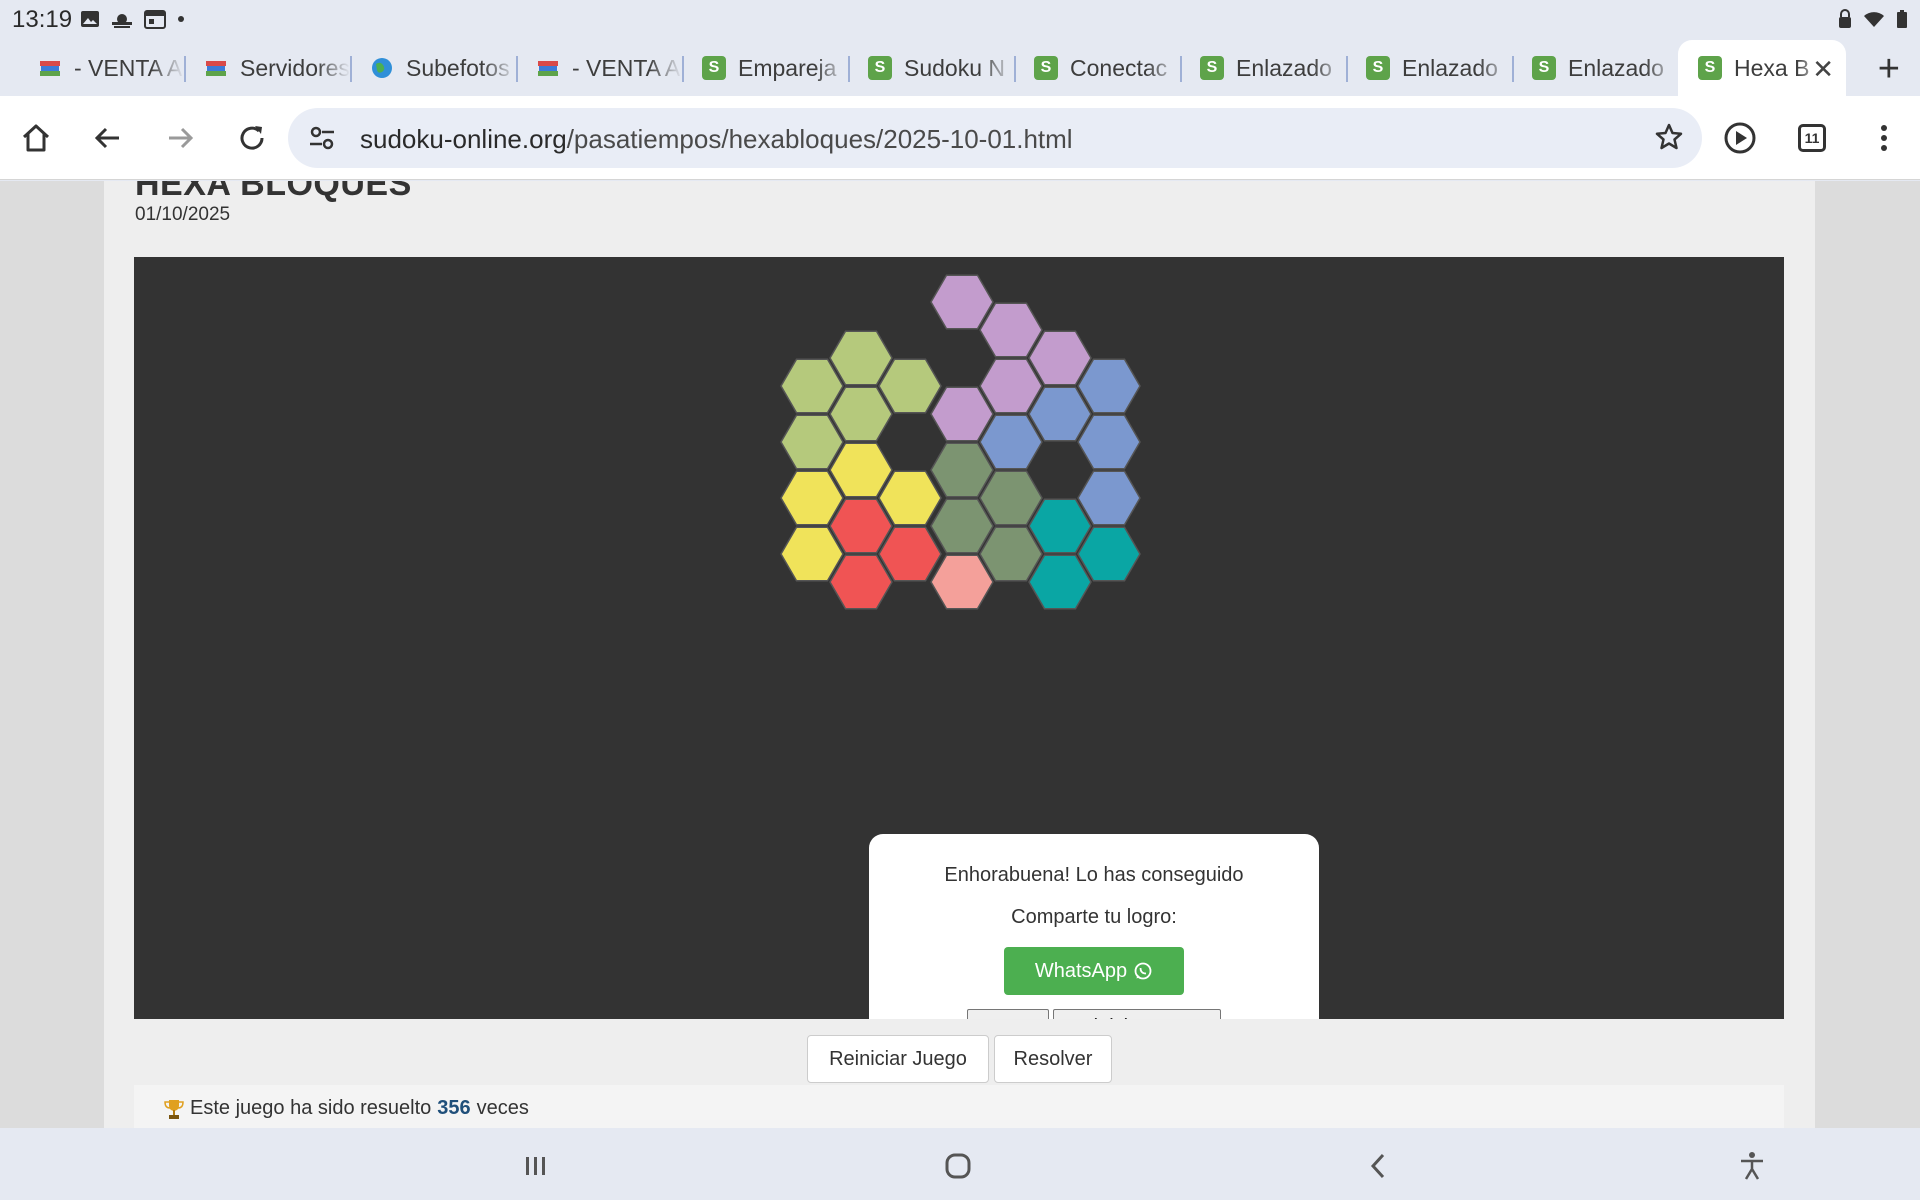 Image resolution: width=1920 pixels, height=1200 pixels. Describe the element at coordinates (1094, 875) in the screenshot. I see `success-message: Enhorabuena! Lo has conseguido` at that location.